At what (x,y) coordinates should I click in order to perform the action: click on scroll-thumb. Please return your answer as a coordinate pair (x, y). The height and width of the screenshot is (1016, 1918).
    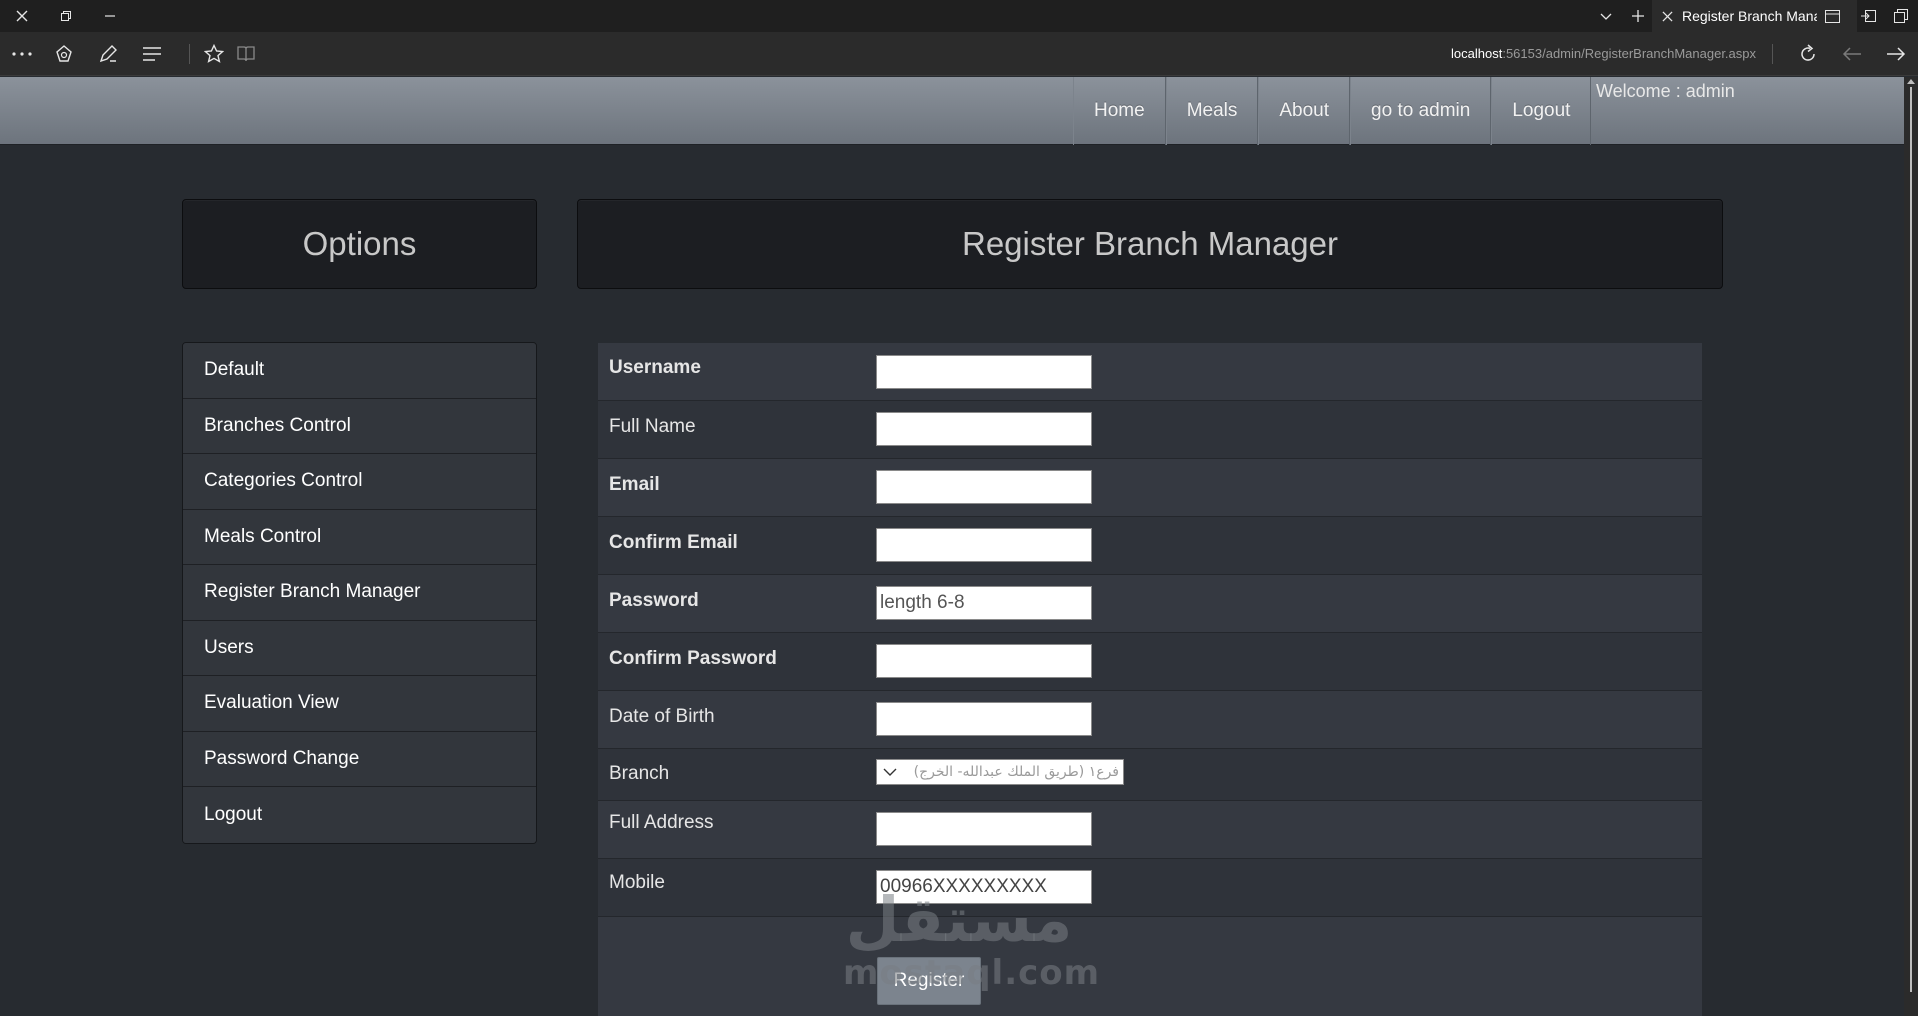
    Looking at the image, I should click on (1911, 539).